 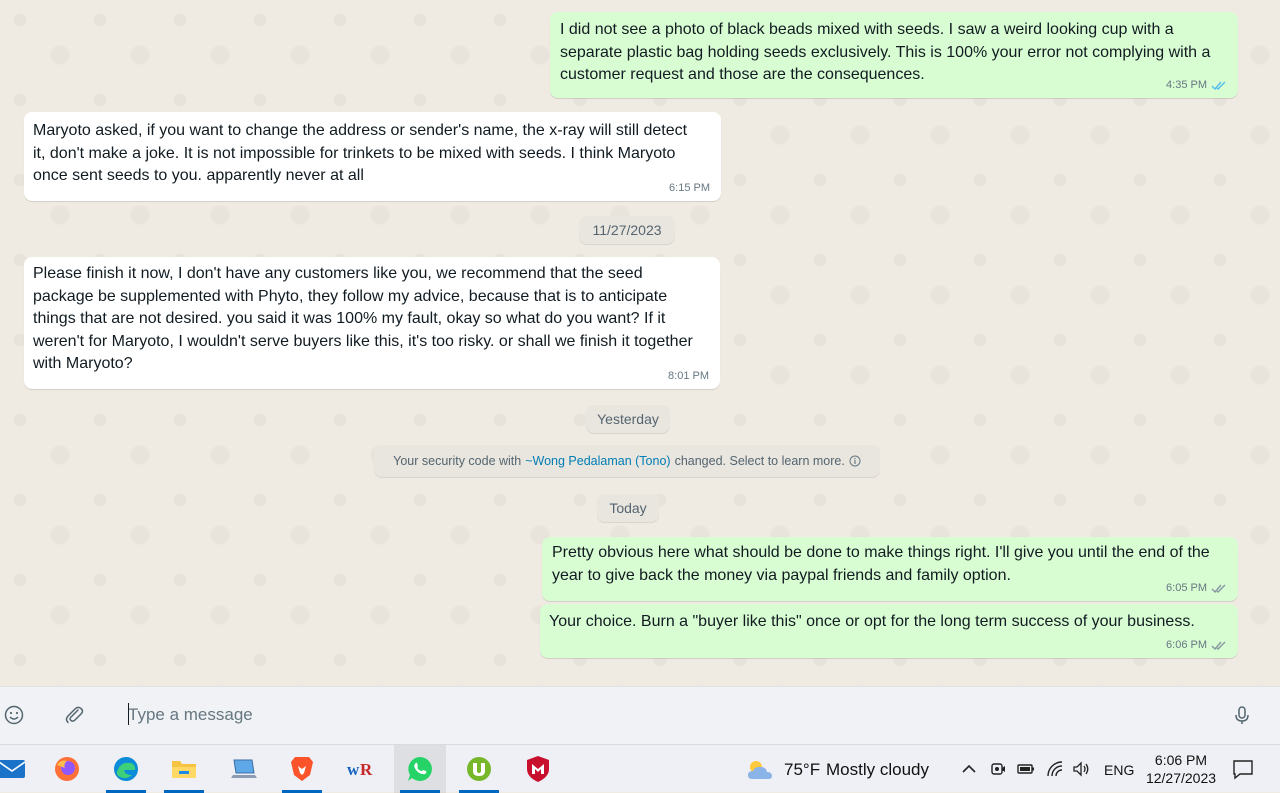 What do you see at coordinates (353, 769) in the screenshot?
I see `svg-text: w` at bounding box center [353, 769].